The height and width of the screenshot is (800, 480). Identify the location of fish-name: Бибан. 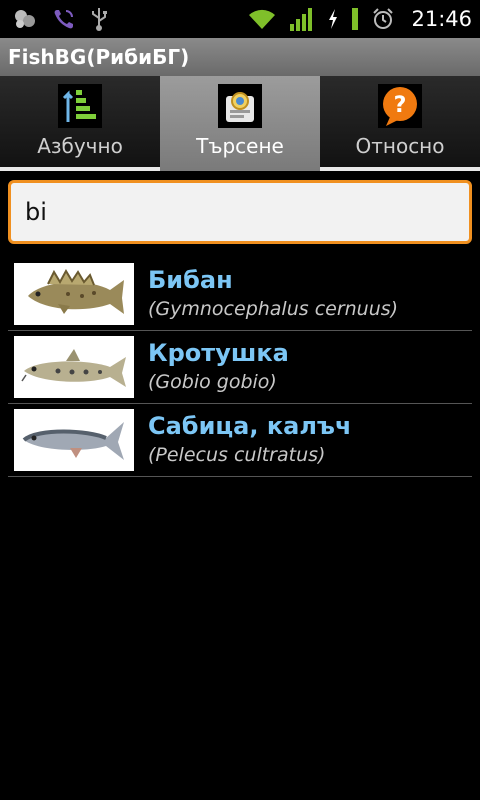
(190, 280).